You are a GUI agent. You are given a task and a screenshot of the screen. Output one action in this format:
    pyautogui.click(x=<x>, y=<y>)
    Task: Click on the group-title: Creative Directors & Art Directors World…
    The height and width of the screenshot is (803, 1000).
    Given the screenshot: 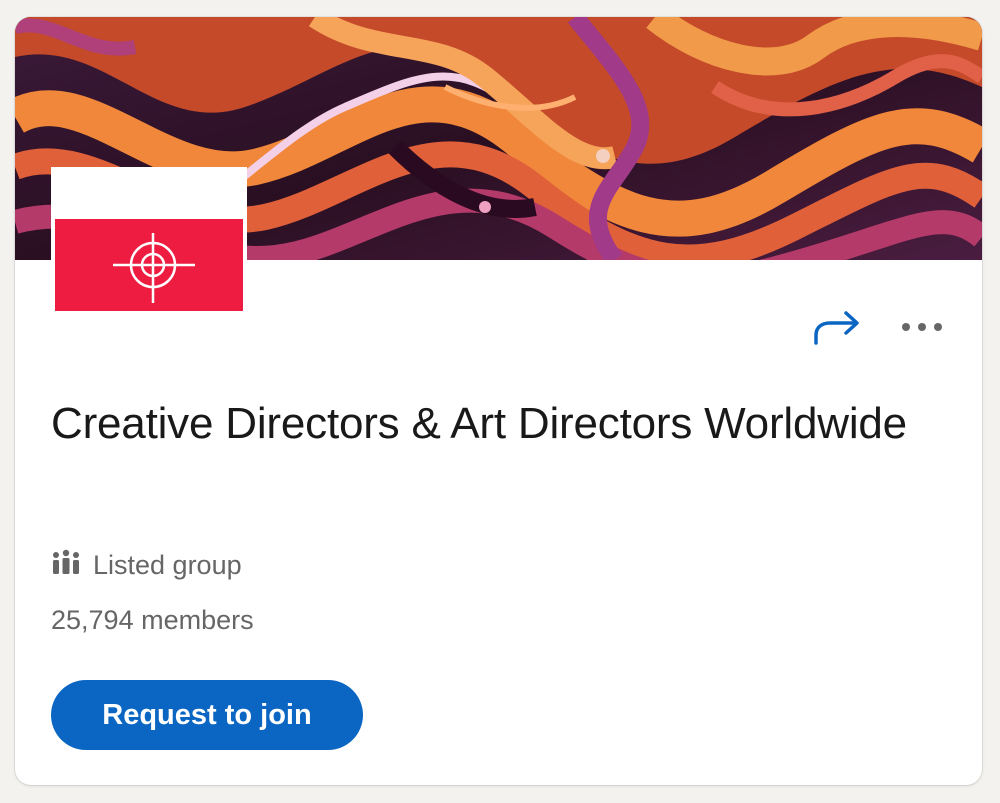 What is the action you would take?
    pyautogui.click(x=491, y=423)
    